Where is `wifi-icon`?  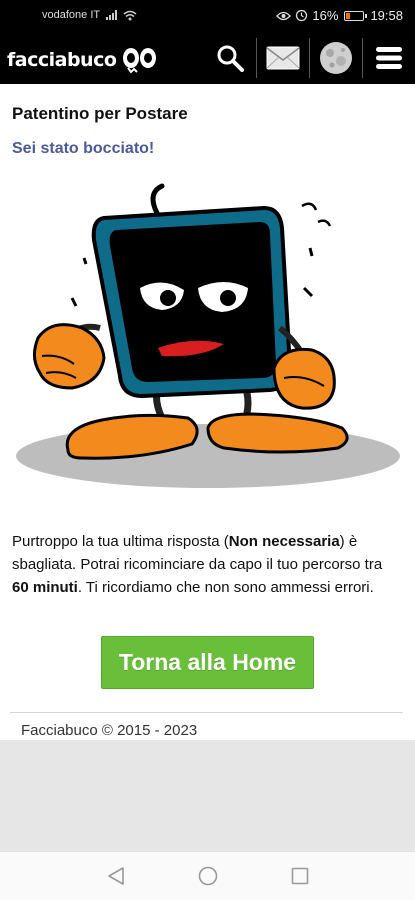 wifi-icon is located at coordinates (130, 15).